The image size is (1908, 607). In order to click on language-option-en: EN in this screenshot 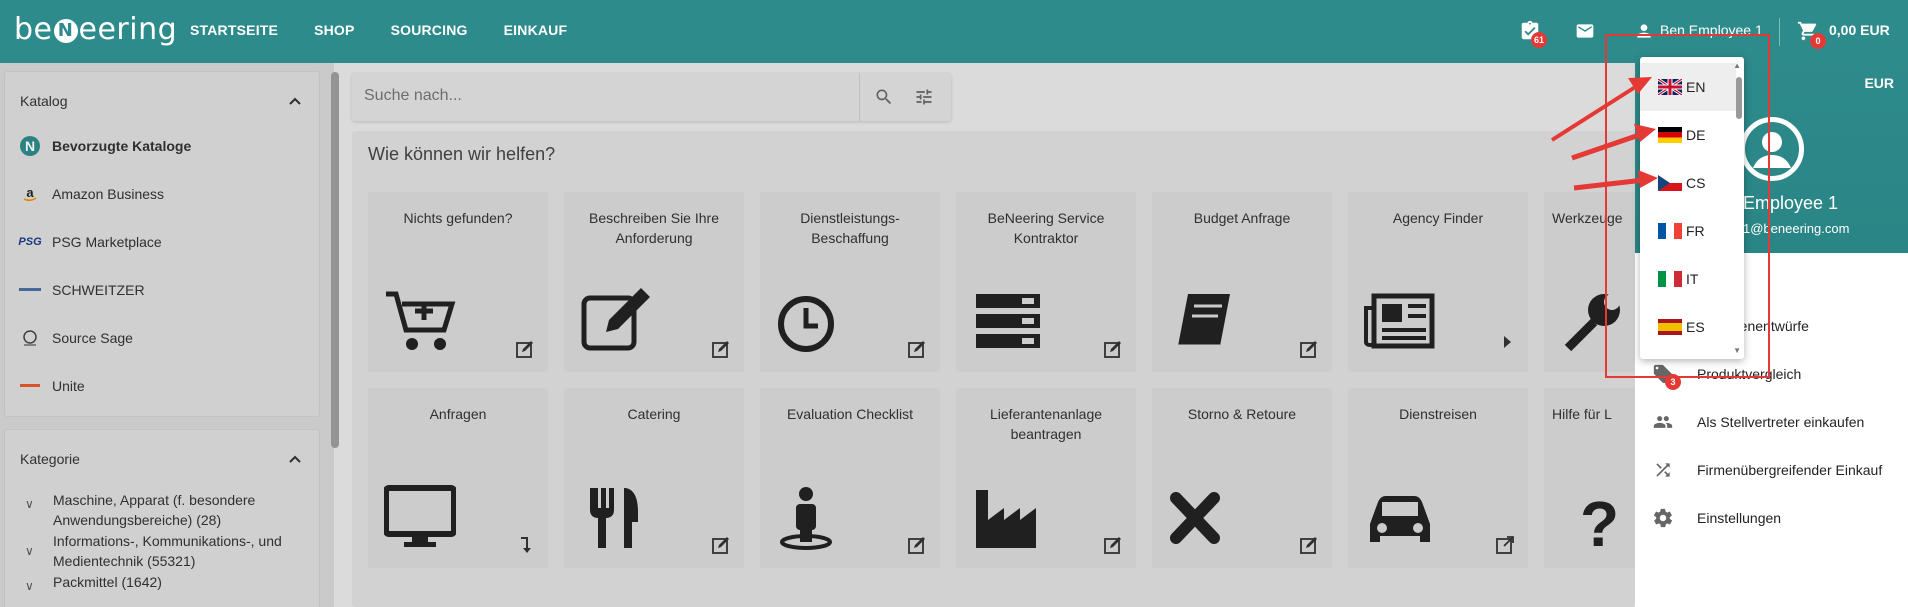, I will do `click(1688, 87)`.